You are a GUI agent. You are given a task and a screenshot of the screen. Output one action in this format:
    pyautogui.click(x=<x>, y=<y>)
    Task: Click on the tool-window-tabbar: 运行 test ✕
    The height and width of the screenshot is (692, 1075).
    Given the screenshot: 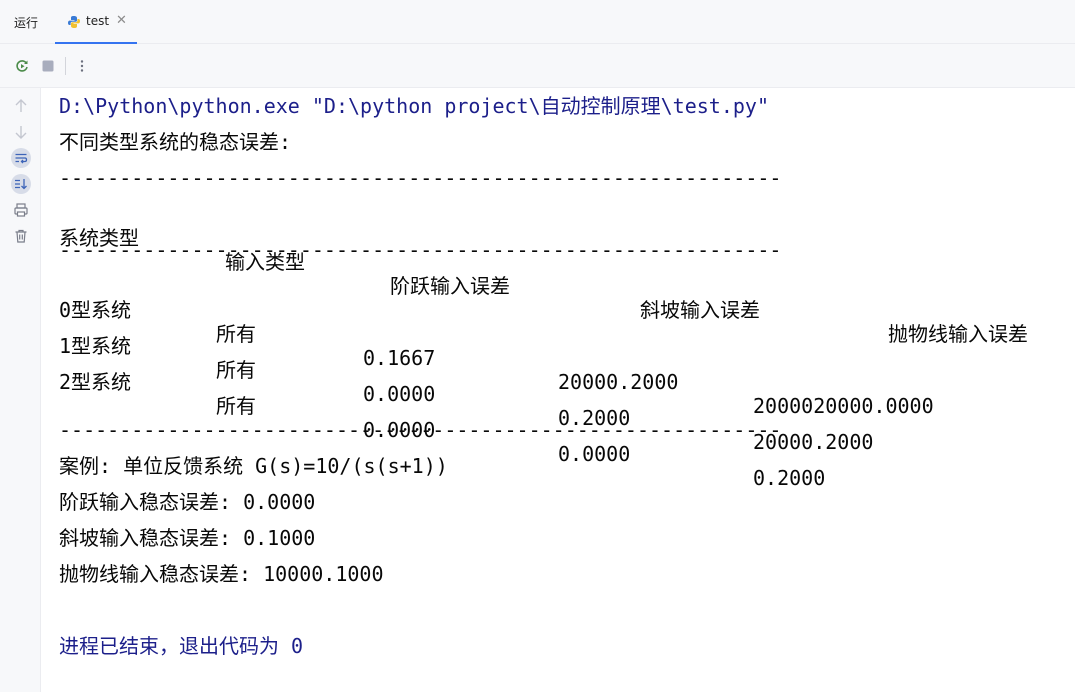 What is the action you would take?
    pyautogui.click(x=537, y=22)
    